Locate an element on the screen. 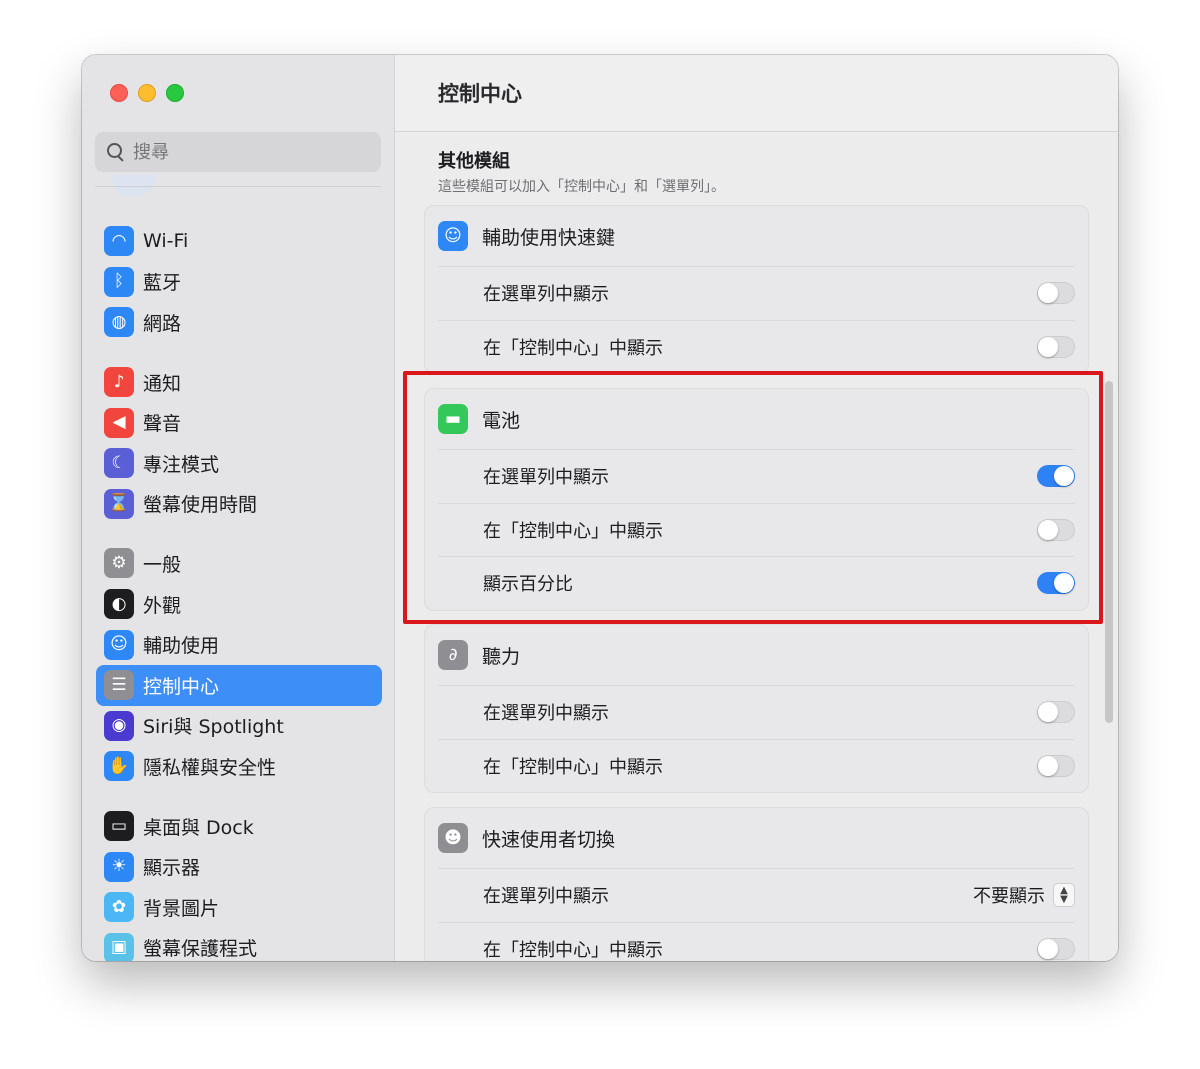  sidebar-item: ᛒ 藍牙 is located at coordinates (239, 282).